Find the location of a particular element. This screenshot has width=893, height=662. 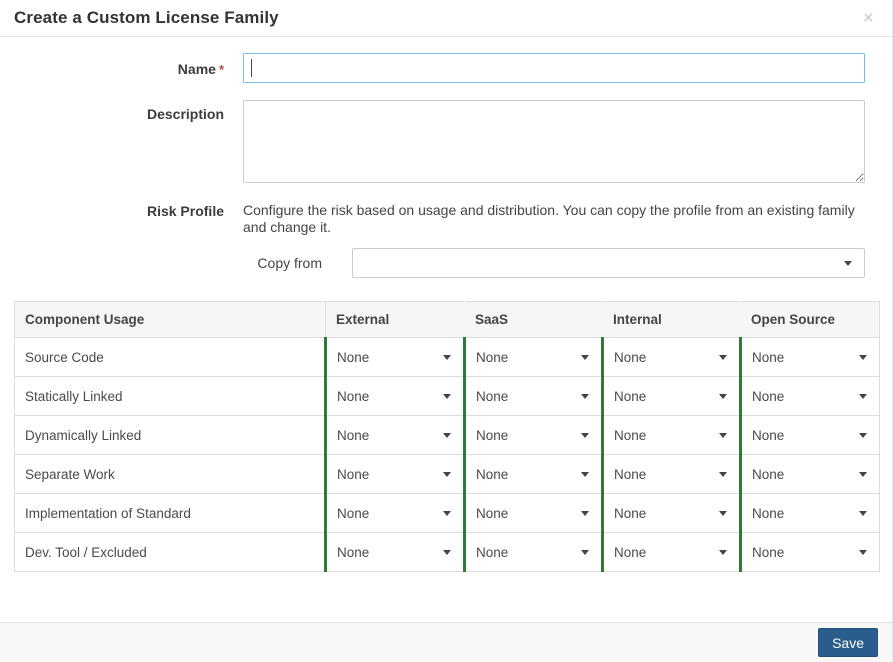

table-row-separate-work: Separate Work None None None None is located at coordinates (447, 474).